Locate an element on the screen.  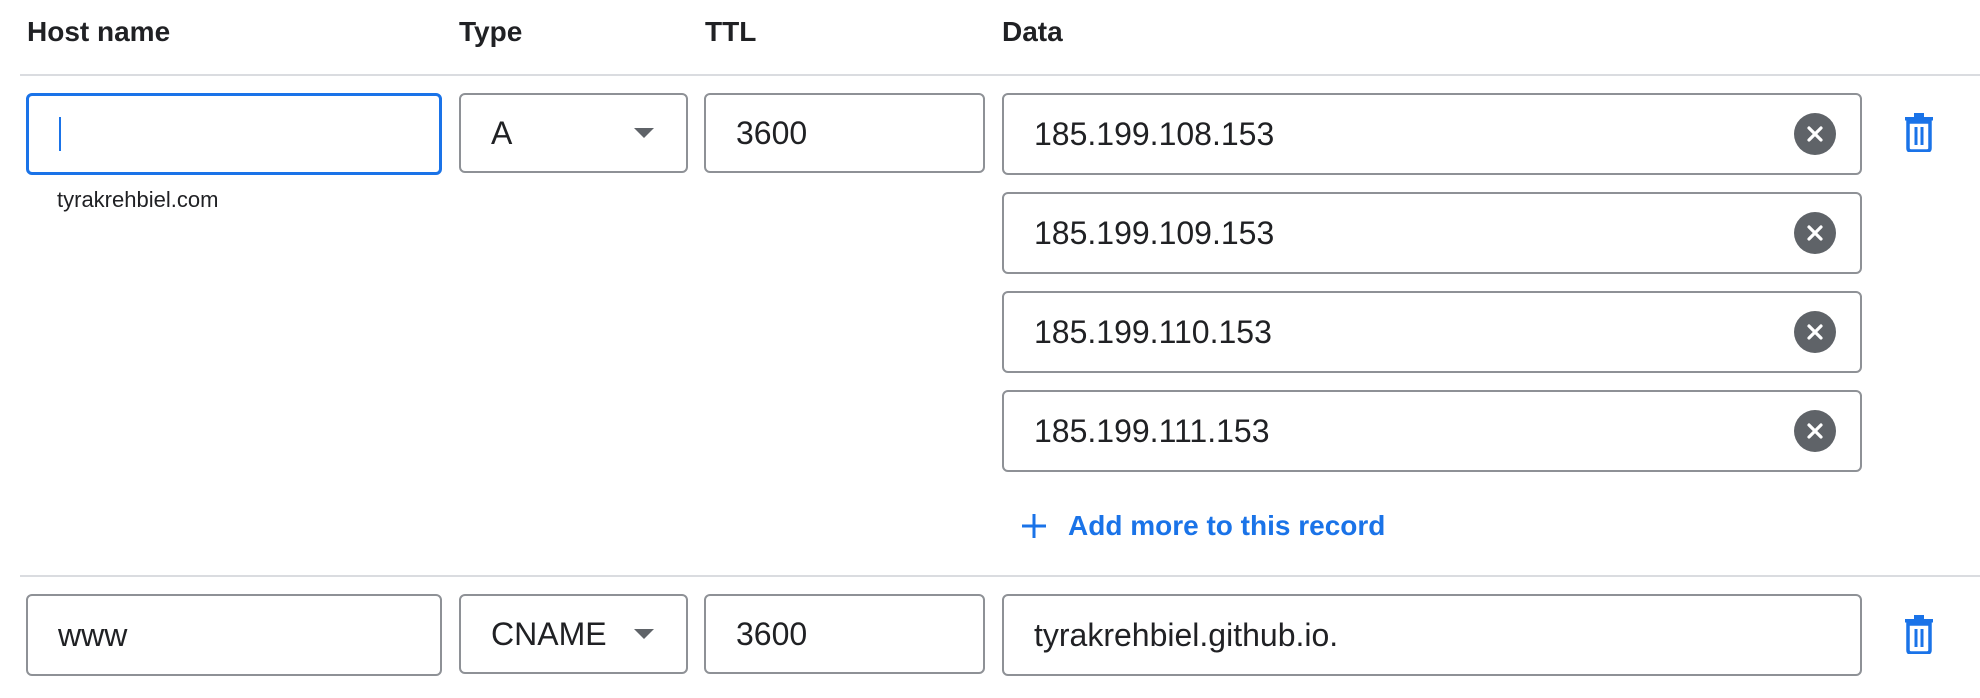
data-input: 185.199.111.153 is located at coordinates (1432, 431).